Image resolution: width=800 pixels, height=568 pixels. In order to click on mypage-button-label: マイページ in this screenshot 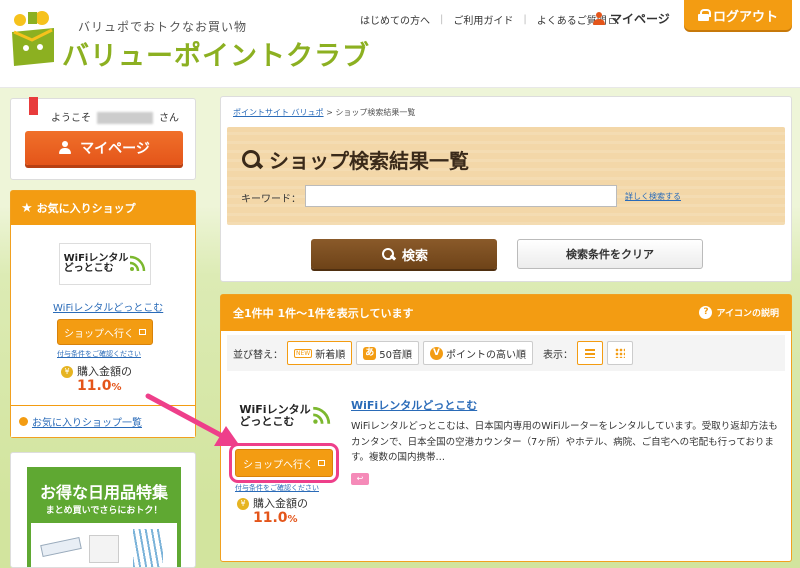, I will do `click(115, 149)`.